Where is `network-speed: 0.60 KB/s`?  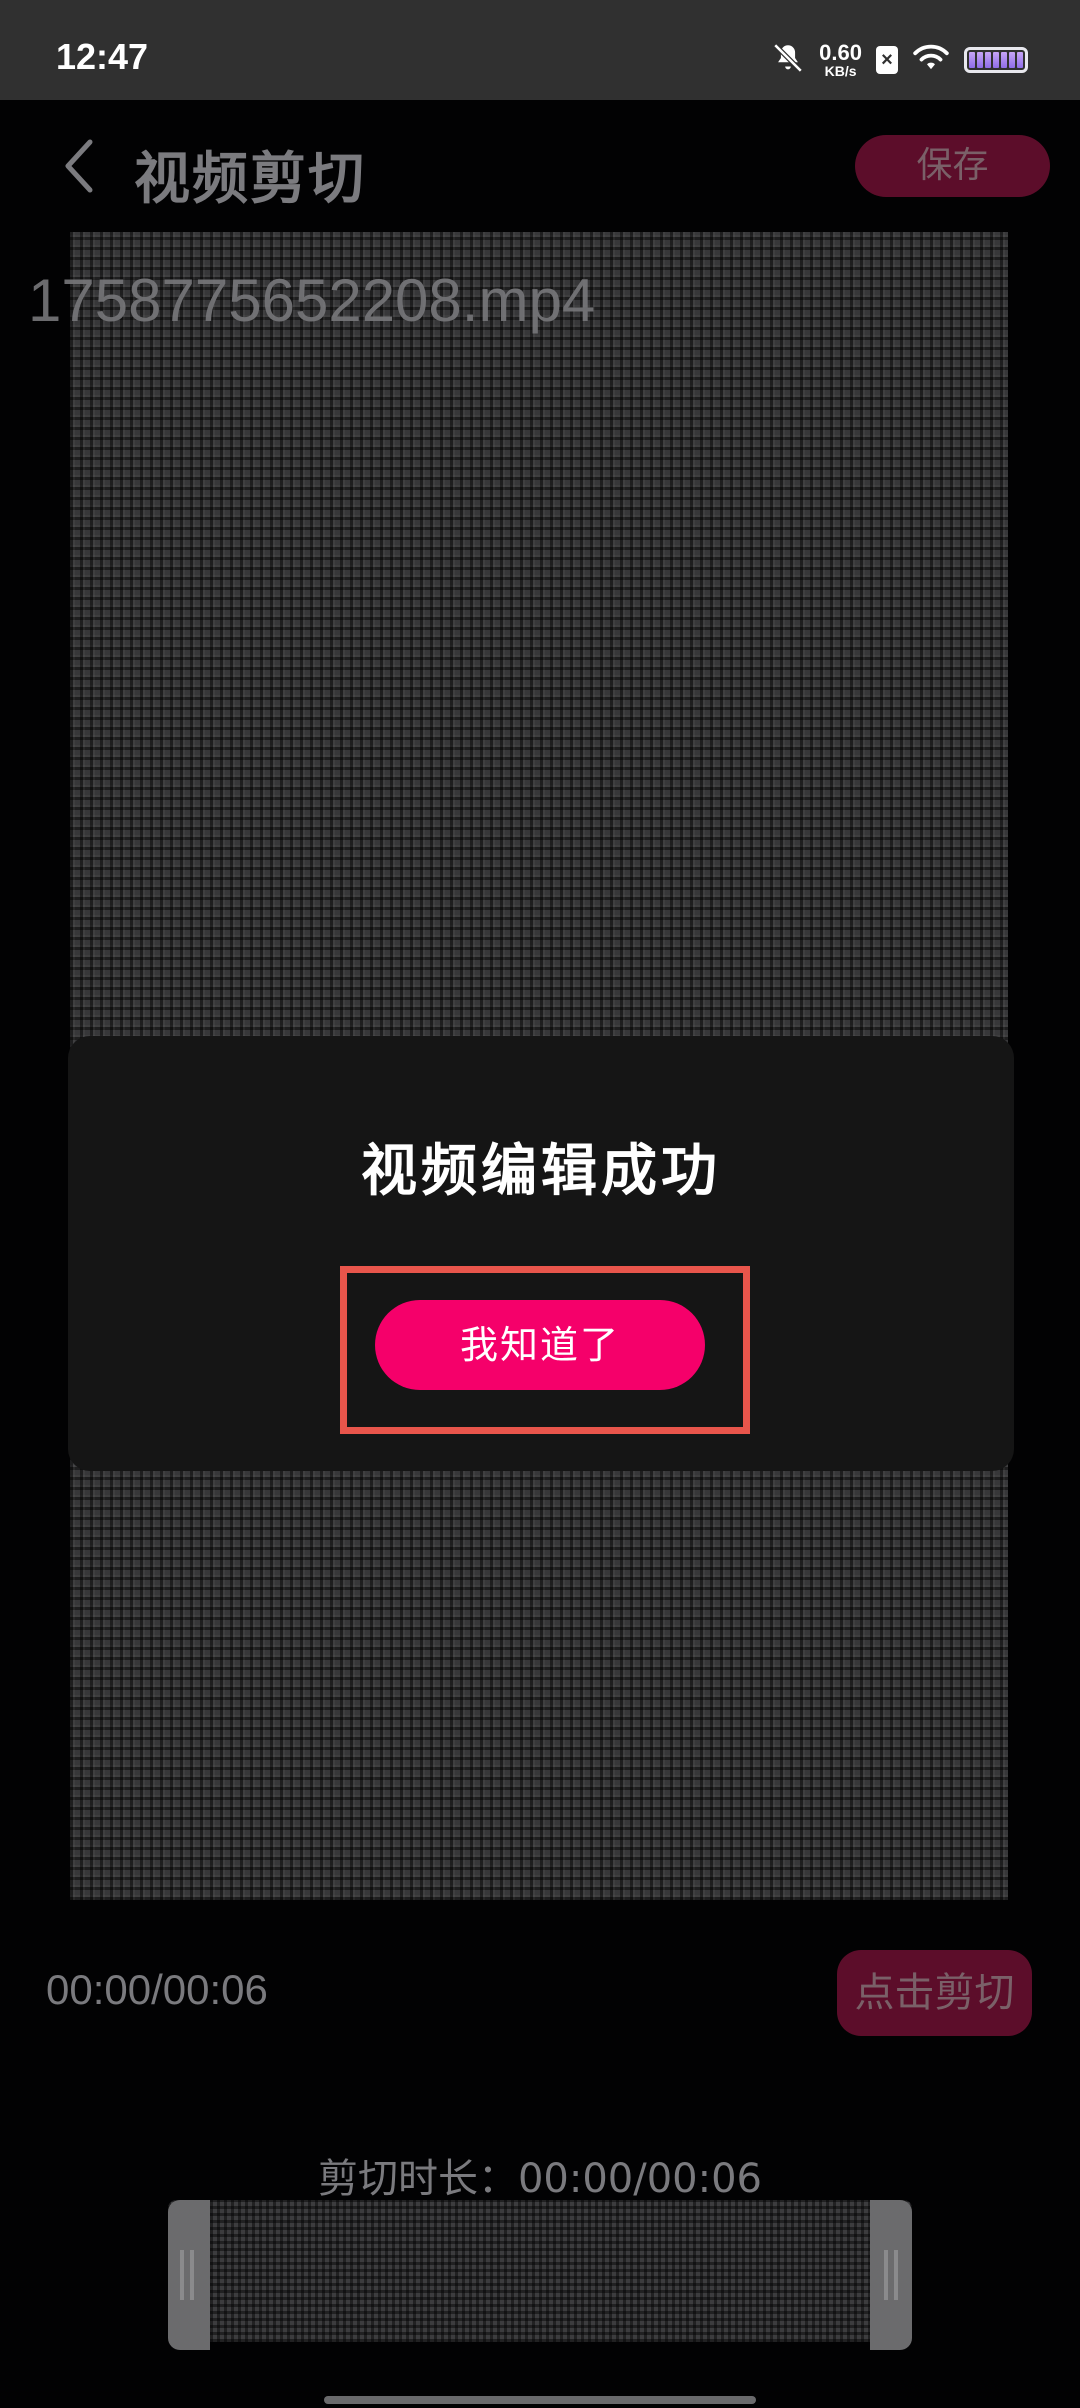
network-speed: 0.60 KB/s is located at coordinates (840, 59).